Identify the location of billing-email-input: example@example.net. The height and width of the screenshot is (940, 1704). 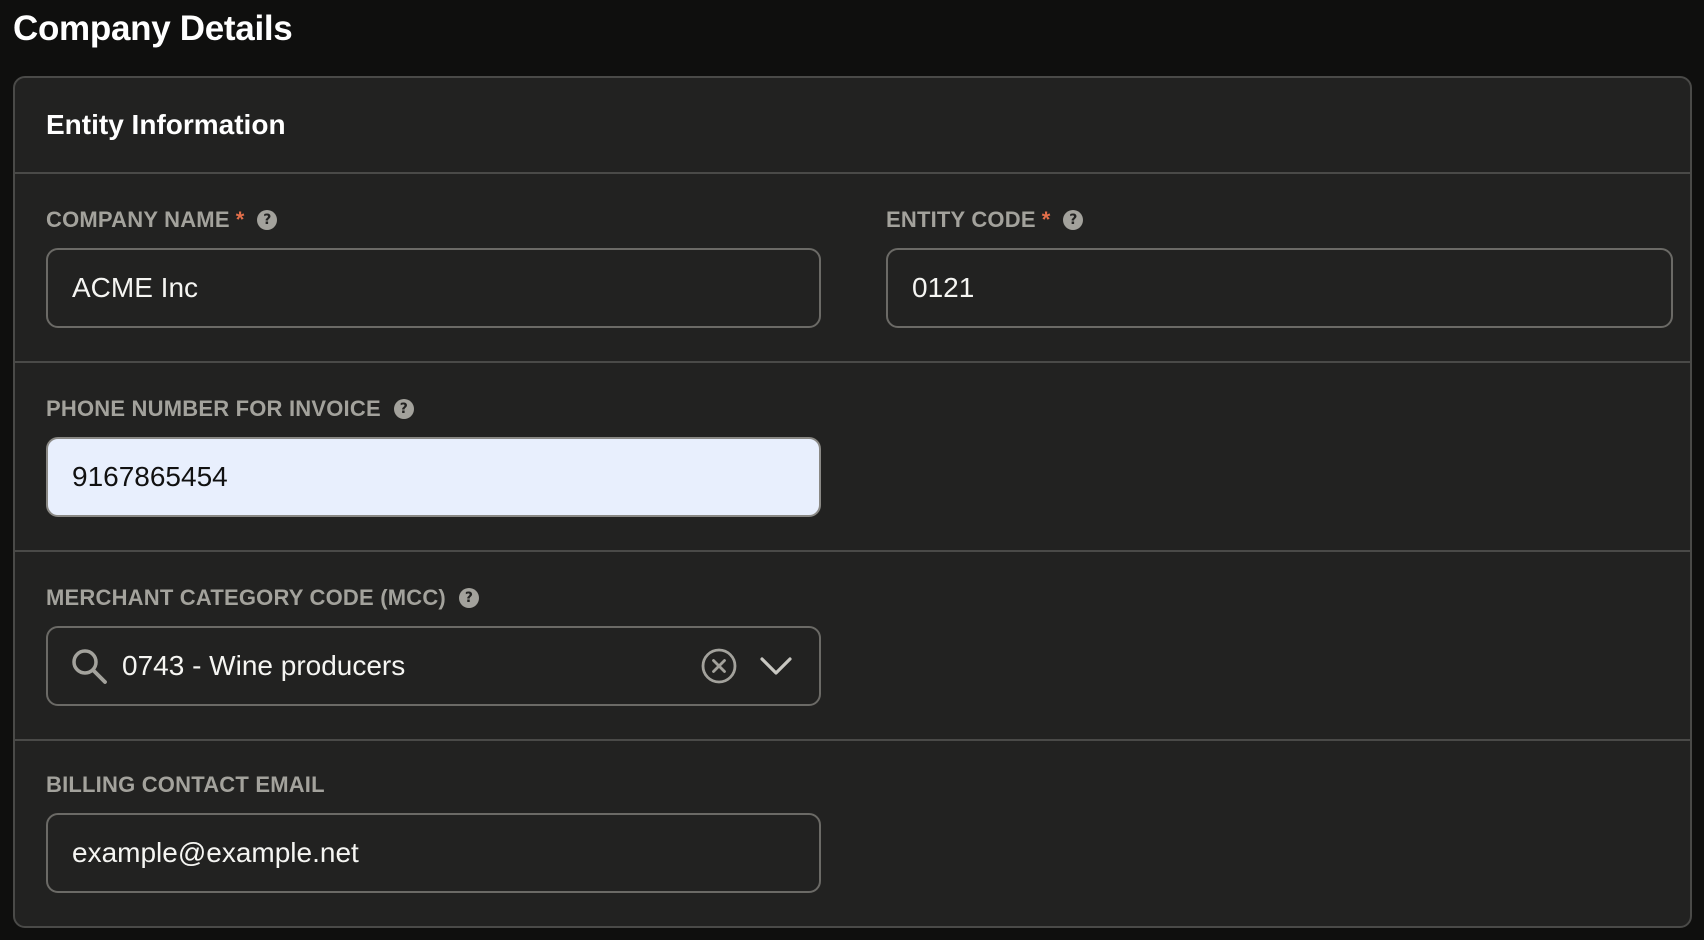
(433, 853).